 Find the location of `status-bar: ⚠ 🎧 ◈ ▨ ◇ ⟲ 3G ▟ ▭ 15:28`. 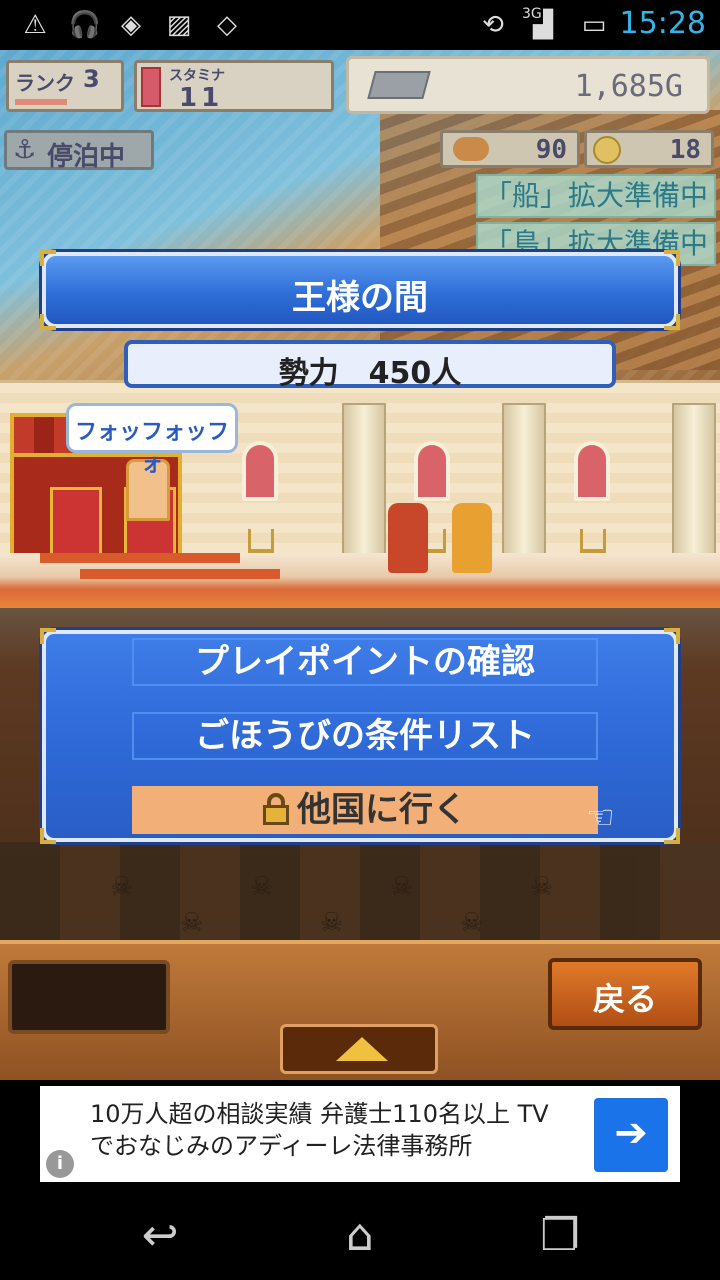

status-bar: ⚠ 🎧 ◈ ▨ ◇ ⟲ 3G ▟ ▭ 15:28 is located at coordinates (360, 25).